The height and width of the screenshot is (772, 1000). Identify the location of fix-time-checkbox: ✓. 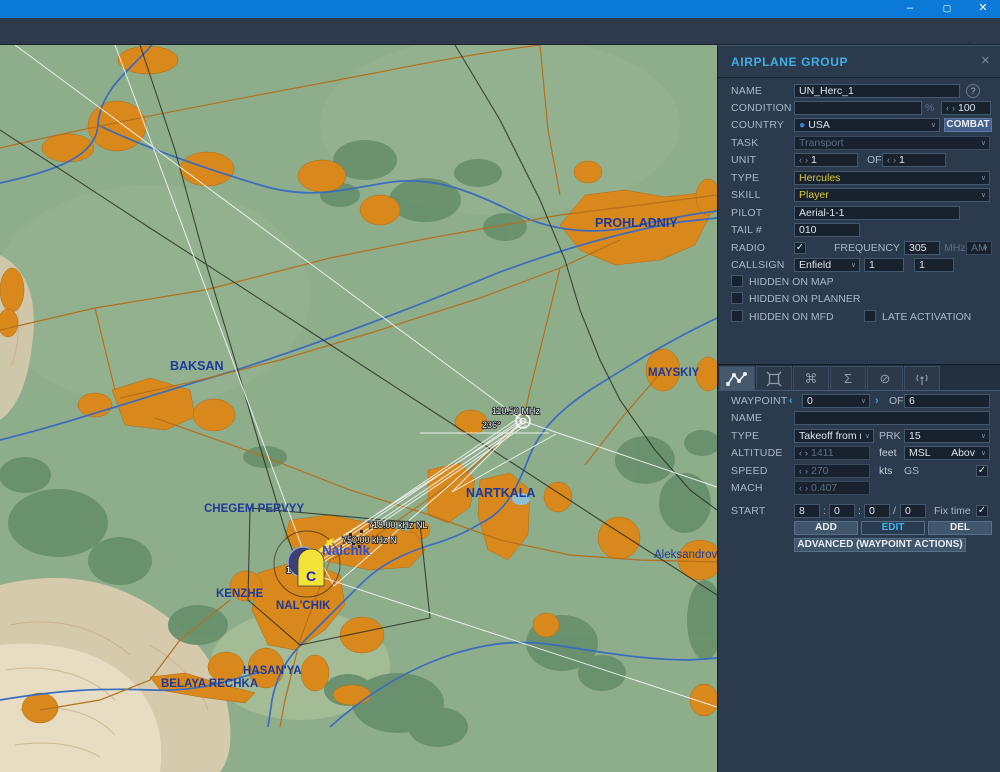
(982, 511).